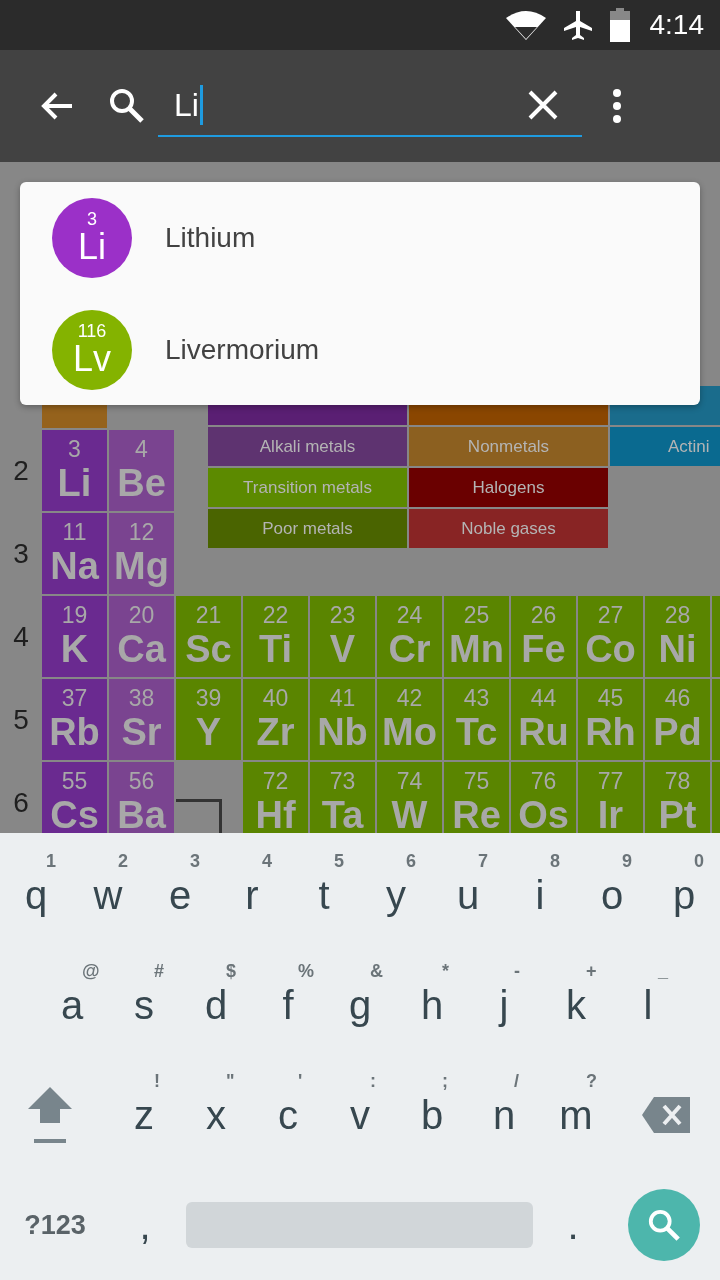 This screenshot has width=720, height=1280. I want to click on element-symbol: Tc, so click(476, 732).